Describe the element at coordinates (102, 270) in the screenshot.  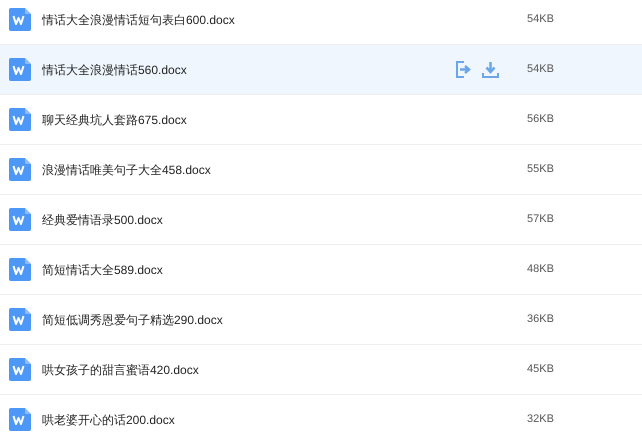
I see `file-name: 简短情话大全589.docx` at that location.